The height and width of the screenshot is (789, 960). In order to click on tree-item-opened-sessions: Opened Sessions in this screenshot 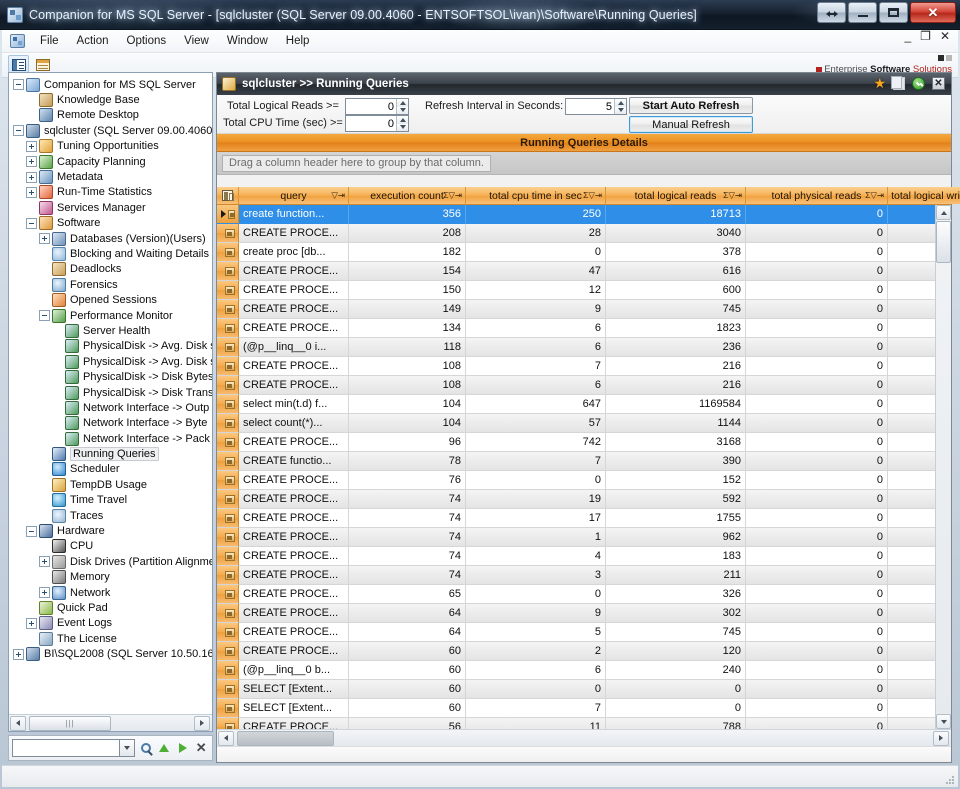, I will do `click(111, 300)`.